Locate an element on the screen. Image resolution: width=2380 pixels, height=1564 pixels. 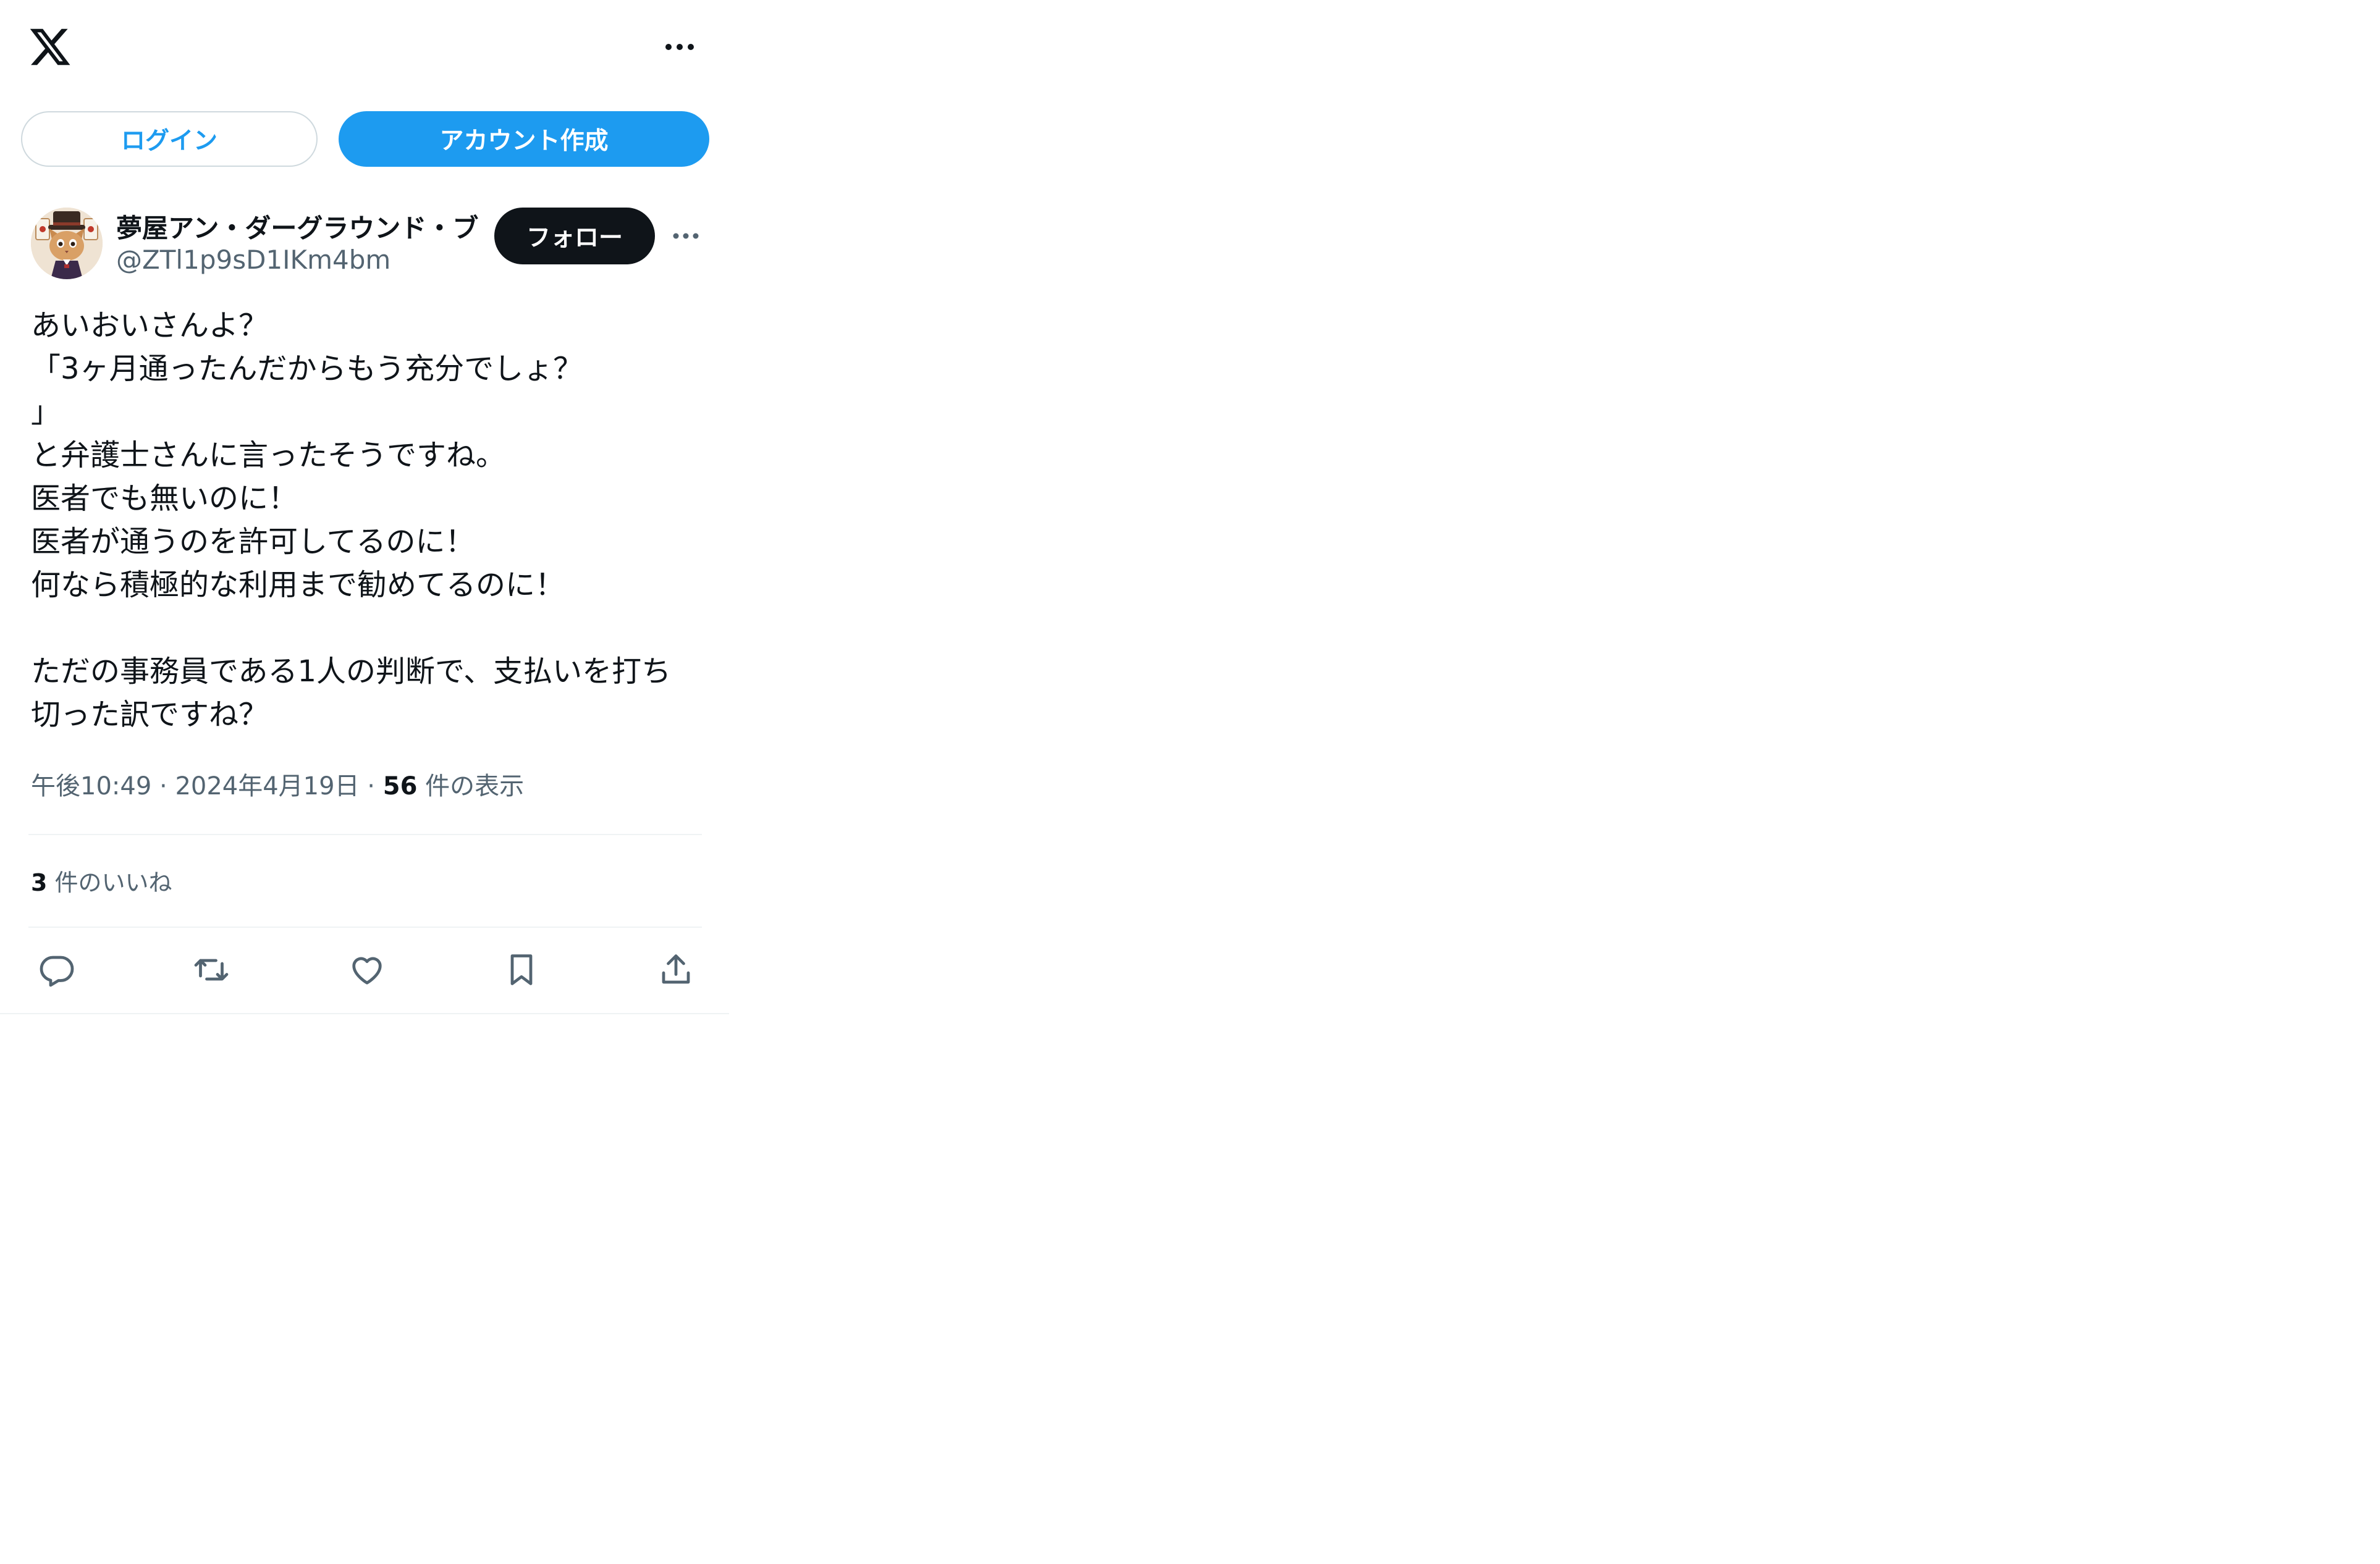
like-button is located at coordinates (367, 970).